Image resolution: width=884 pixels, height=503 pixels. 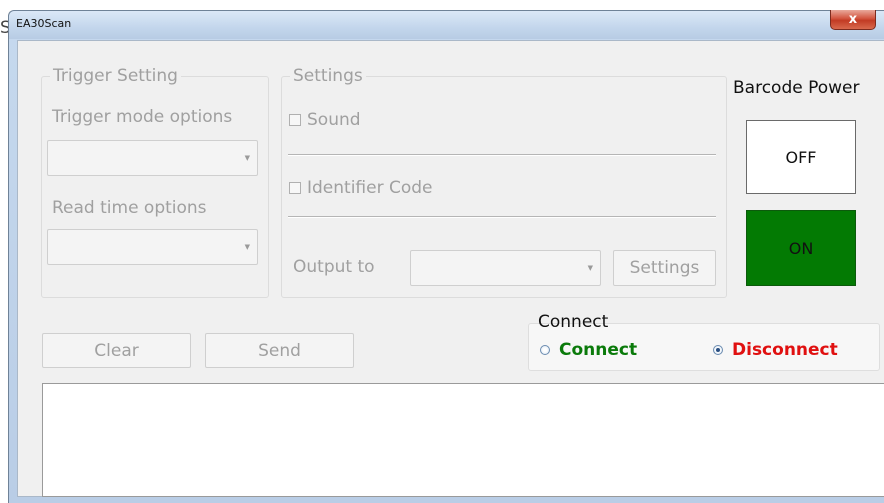 I want to click on power-off-label: OFF, so click(x=801, y=157).